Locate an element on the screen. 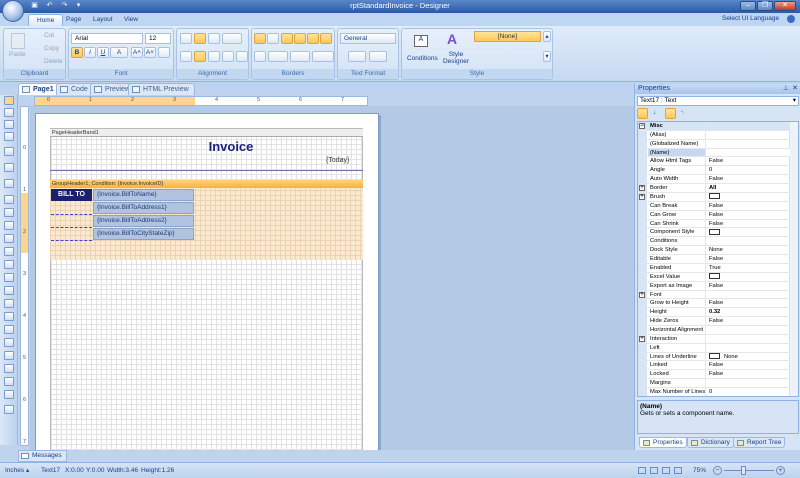 This screenshot has width=800, height=478. bill-to-name-field: {Invoice.BillToName} is located at coordinates (143, 195).